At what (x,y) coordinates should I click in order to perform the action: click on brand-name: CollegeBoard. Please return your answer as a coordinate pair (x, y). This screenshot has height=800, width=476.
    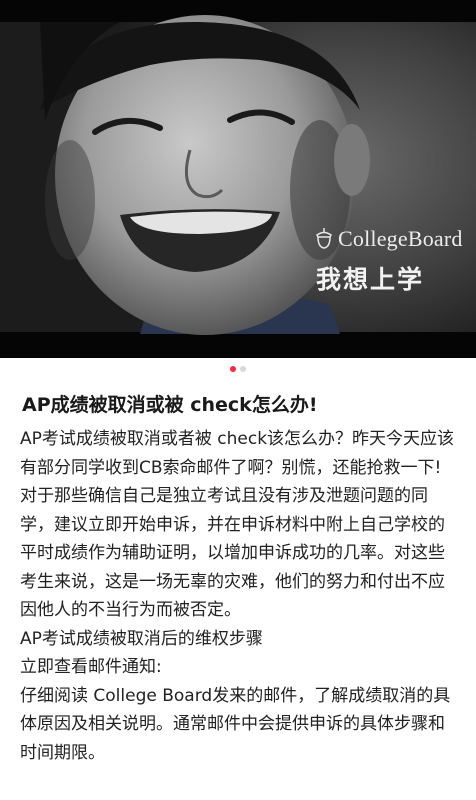
    Looking at the image, I should click on (400, 238).